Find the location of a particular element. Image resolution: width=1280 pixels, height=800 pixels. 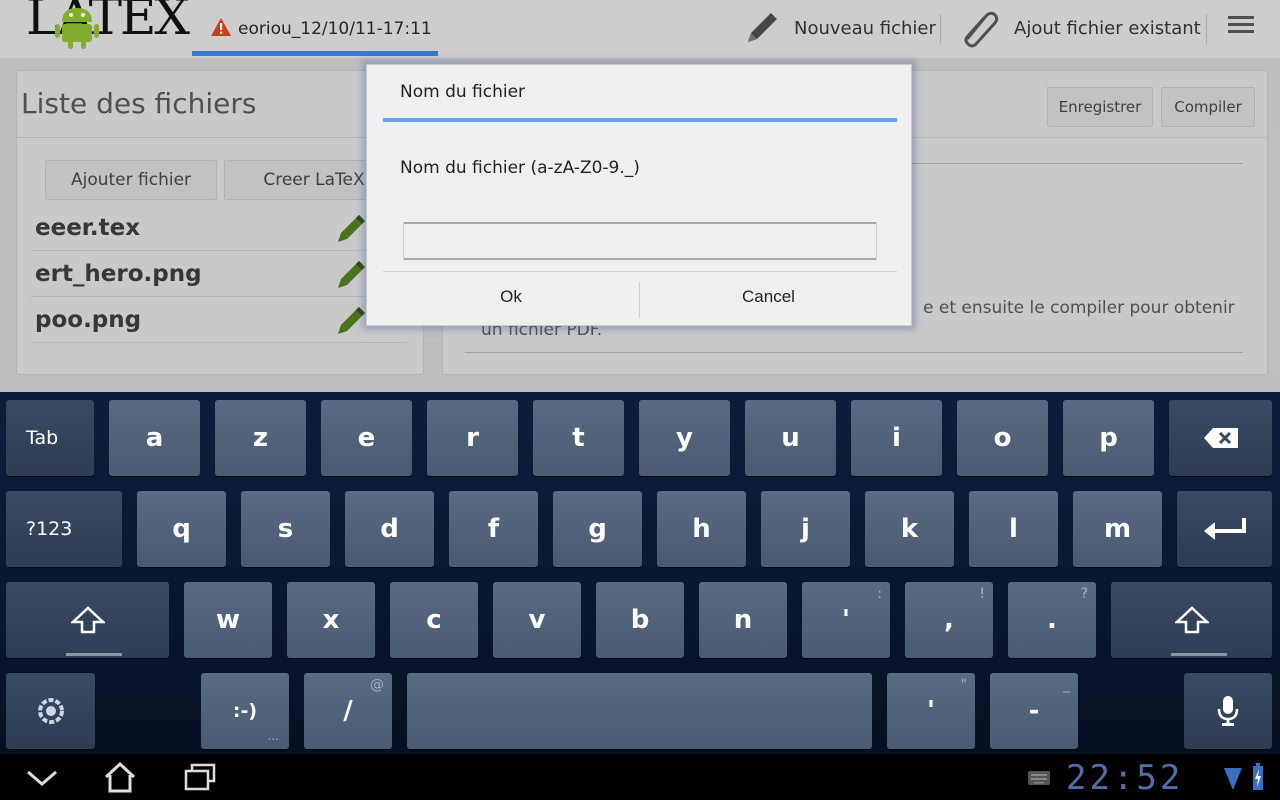

status-clock: 22:52 is located at coordinates (1124, 778).